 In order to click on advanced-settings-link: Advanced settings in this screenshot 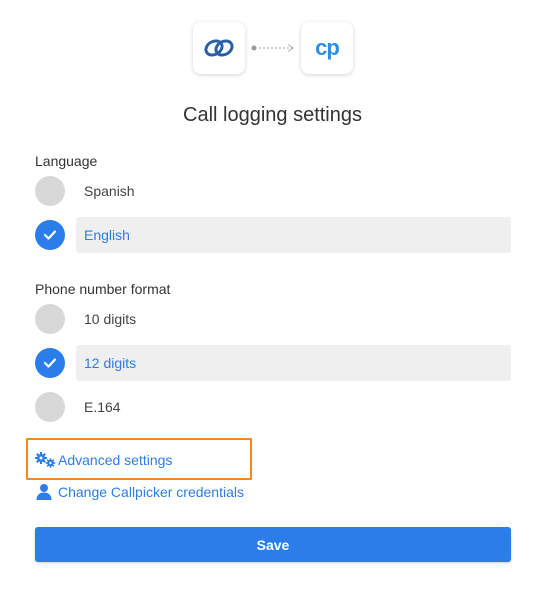, I will do `click(103, 460)`.